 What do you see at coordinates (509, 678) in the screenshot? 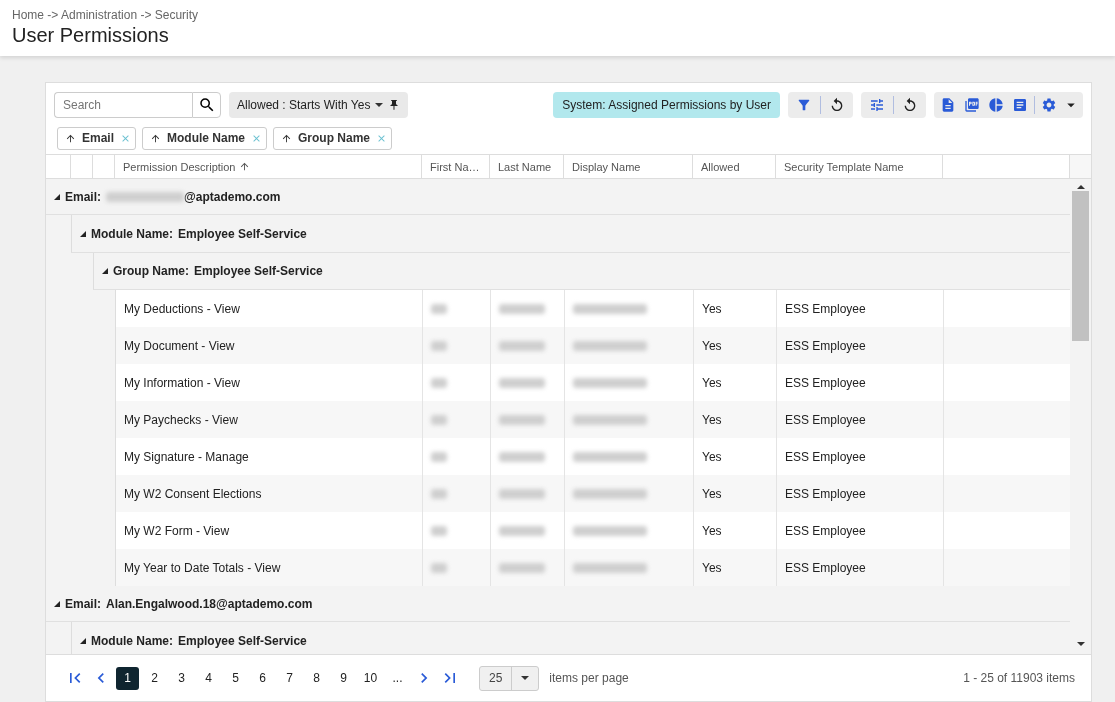
I see `page-size-select: 25` at bounding box center [509, 678].